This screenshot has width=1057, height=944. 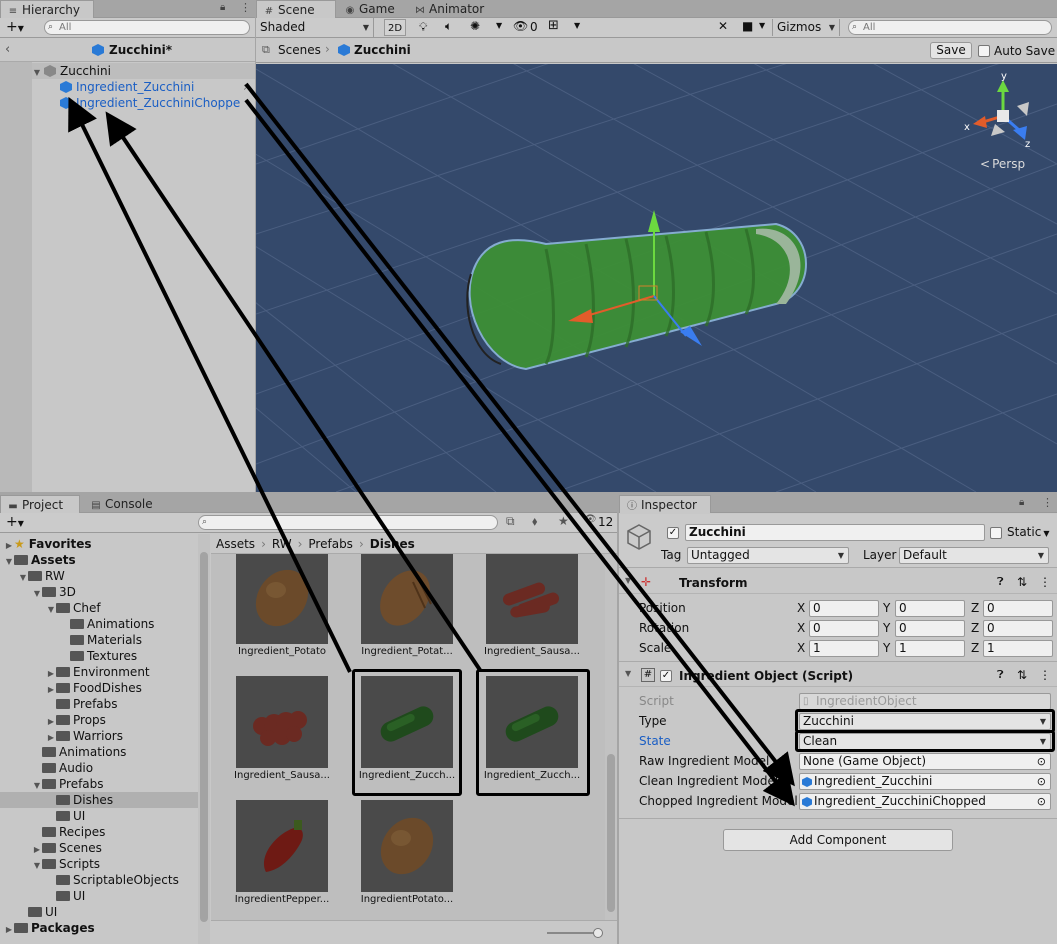 What do you see at coordinates (37, 73) in the screenshot?
I see `expand-icon: ▼` at bounding box center [37, 73].